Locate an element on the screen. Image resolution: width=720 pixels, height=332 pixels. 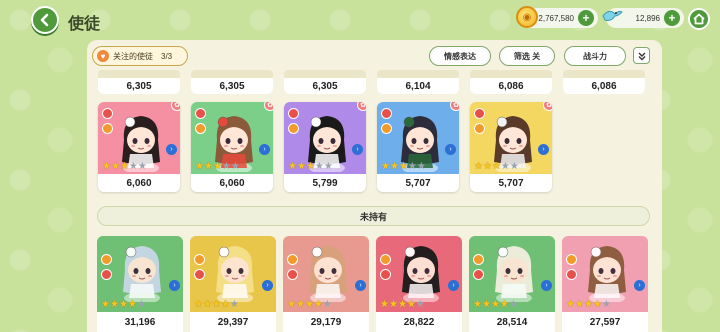
unowned-apostle-card: › ★ ★ ★ ★ ★ 29,397 is located at coordinates (233, 284).